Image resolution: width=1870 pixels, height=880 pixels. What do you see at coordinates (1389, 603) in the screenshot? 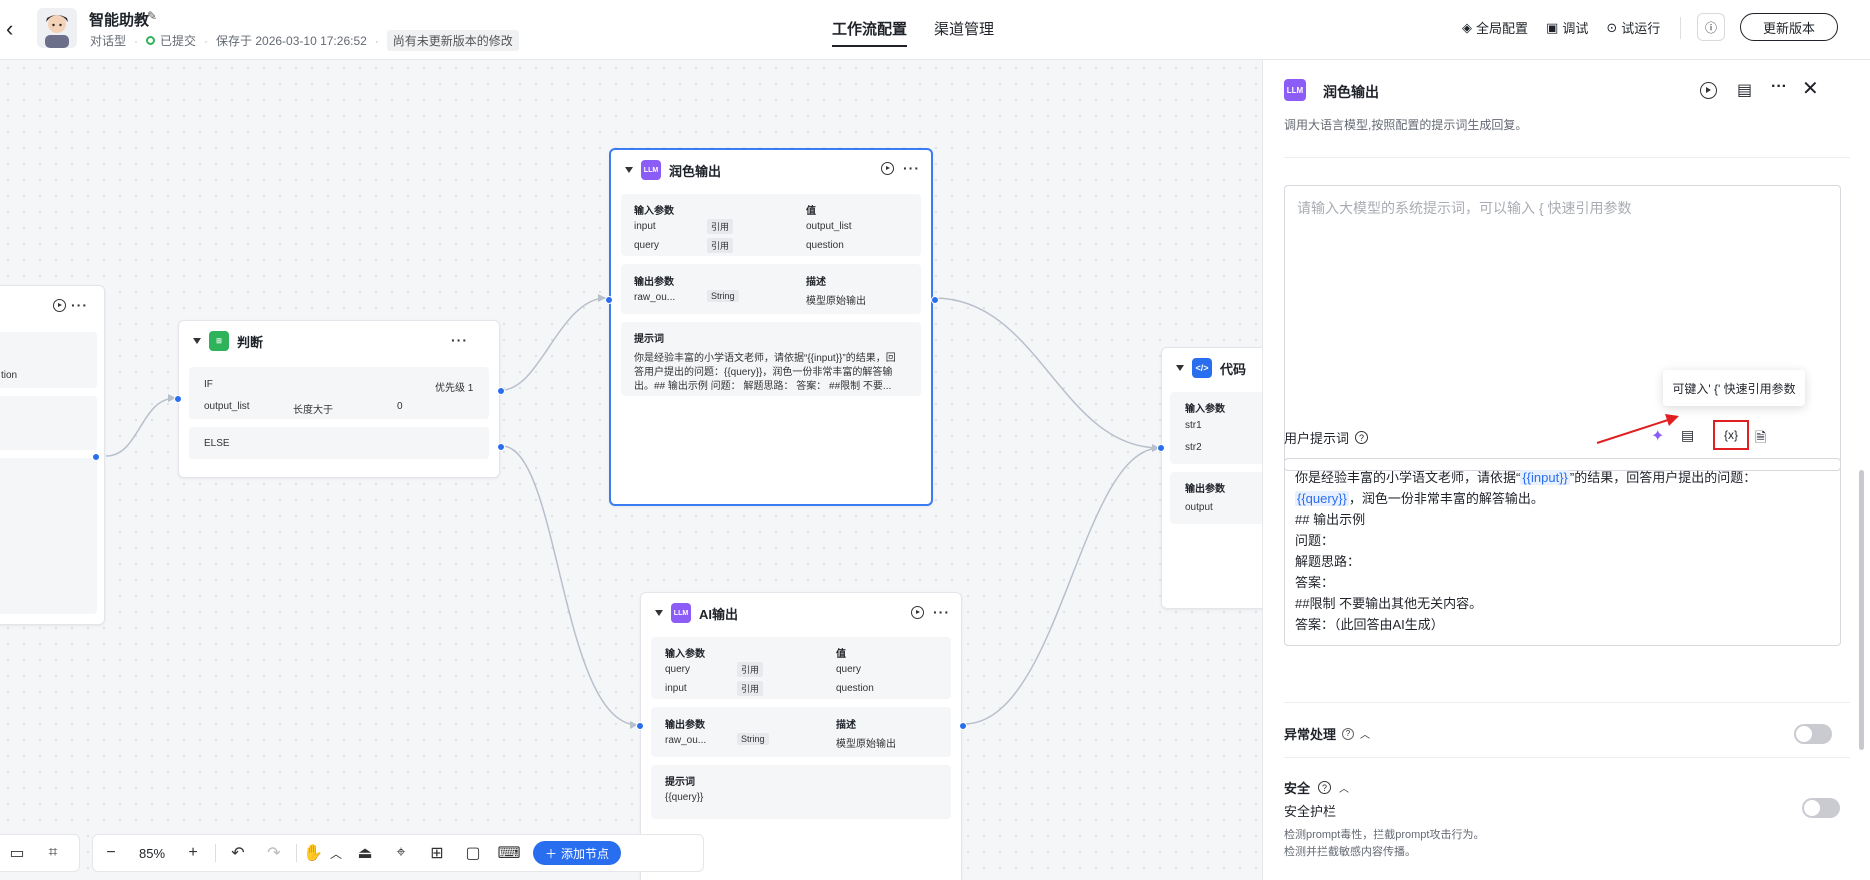
I see `prompt-line: ##限制 不要输出其他无关内容。` at bounding box center [1389, 603].